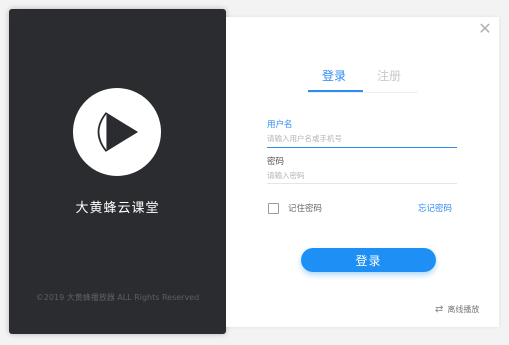 The width and height of the screenshot is (509, 345). Describe the element at coordinates (463, 309) in the screenshot. I see `offline-label: 离线播放` at that location.